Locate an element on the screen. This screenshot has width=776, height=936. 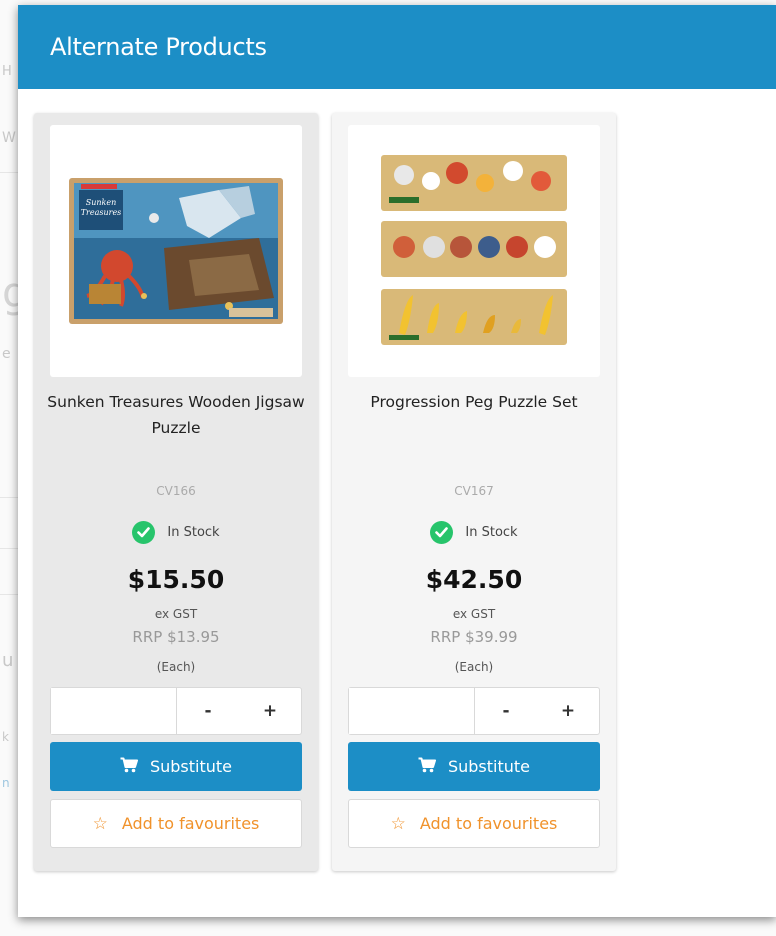
background-fragment: u is located at coordinates (8, 660).